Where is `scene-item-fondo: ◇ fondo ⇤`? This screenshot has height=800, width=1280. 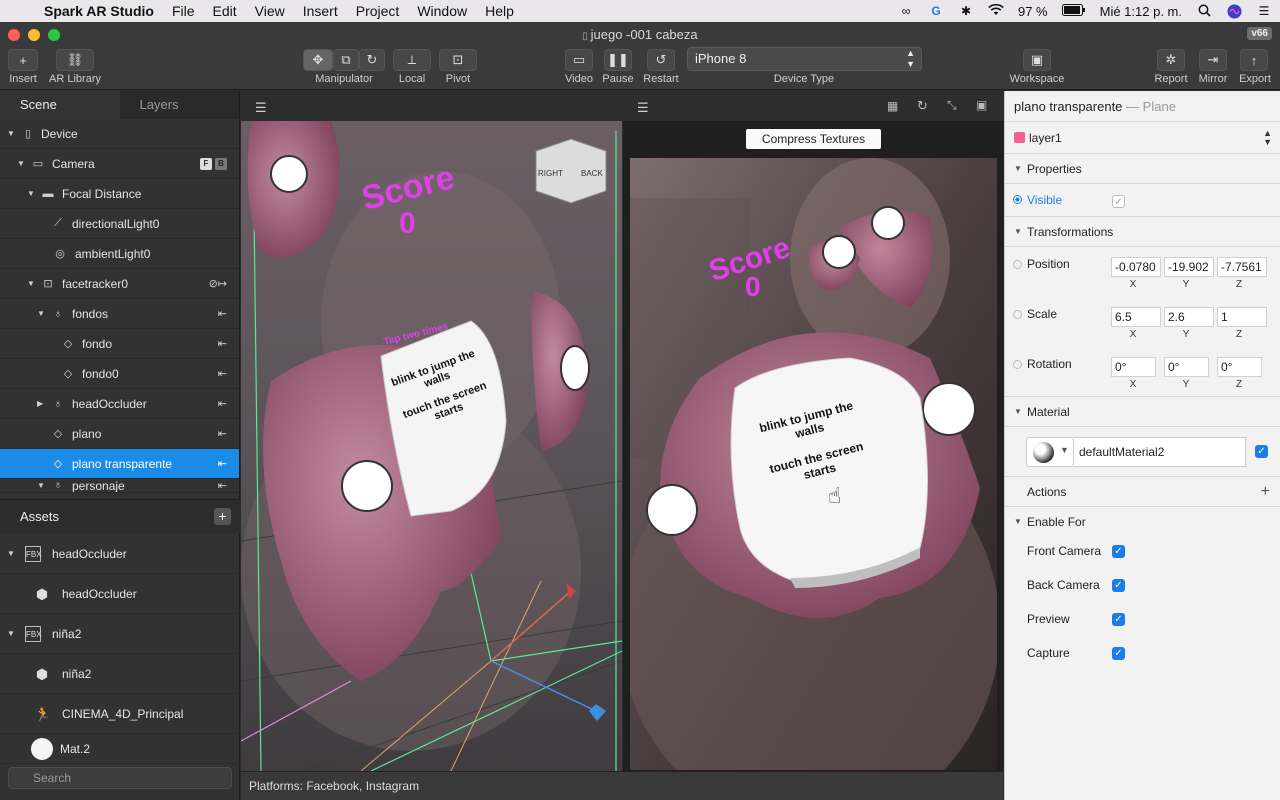
scene-item-fondo: ◇ fondo ⇤ is located at coordinates (119, 344).